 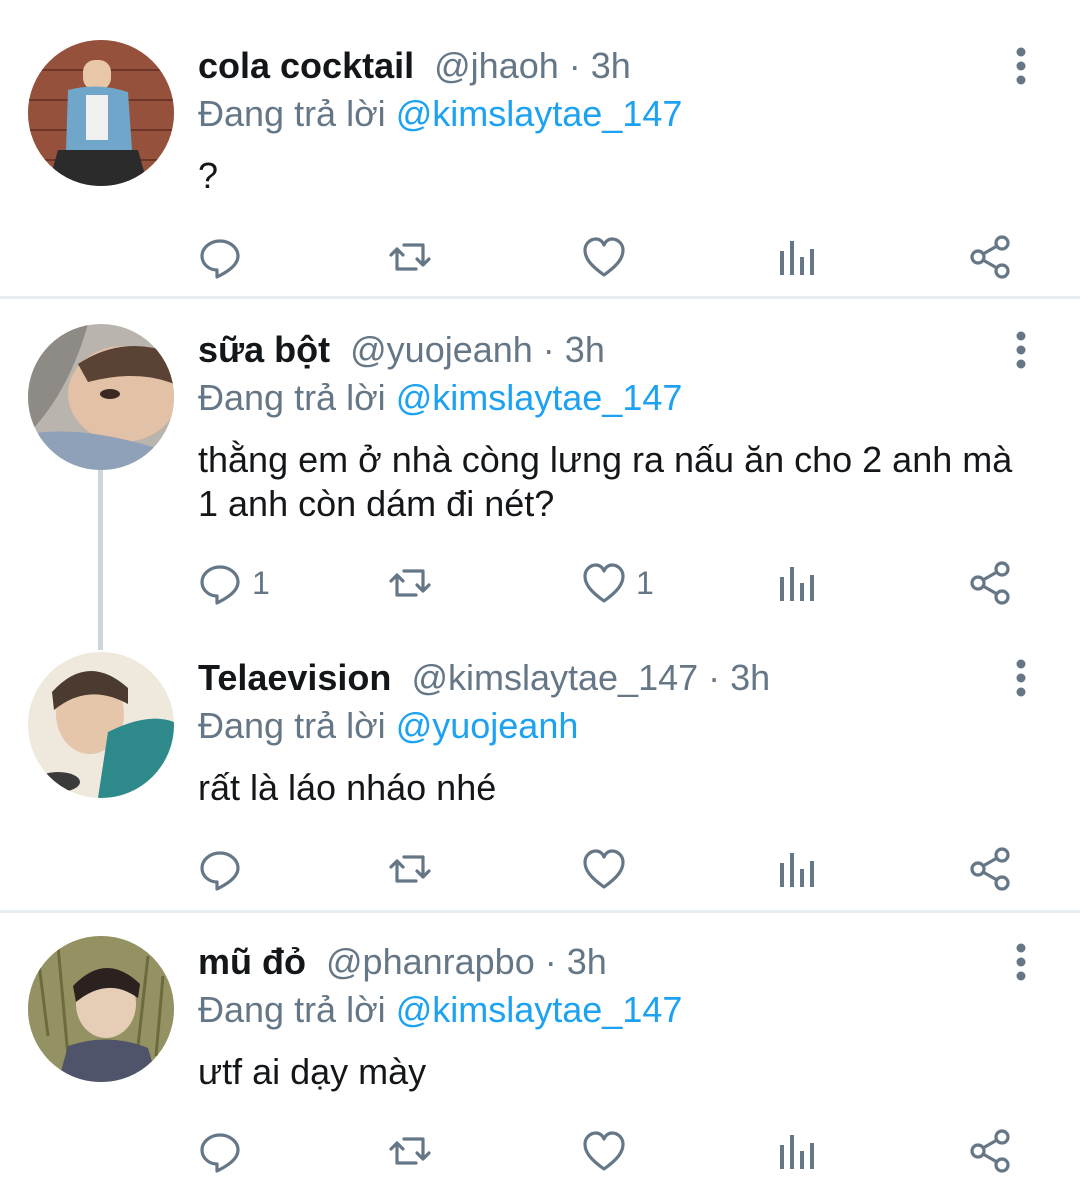 I want to click on tweet-actions: 1 1, so click(x=618, y=583).